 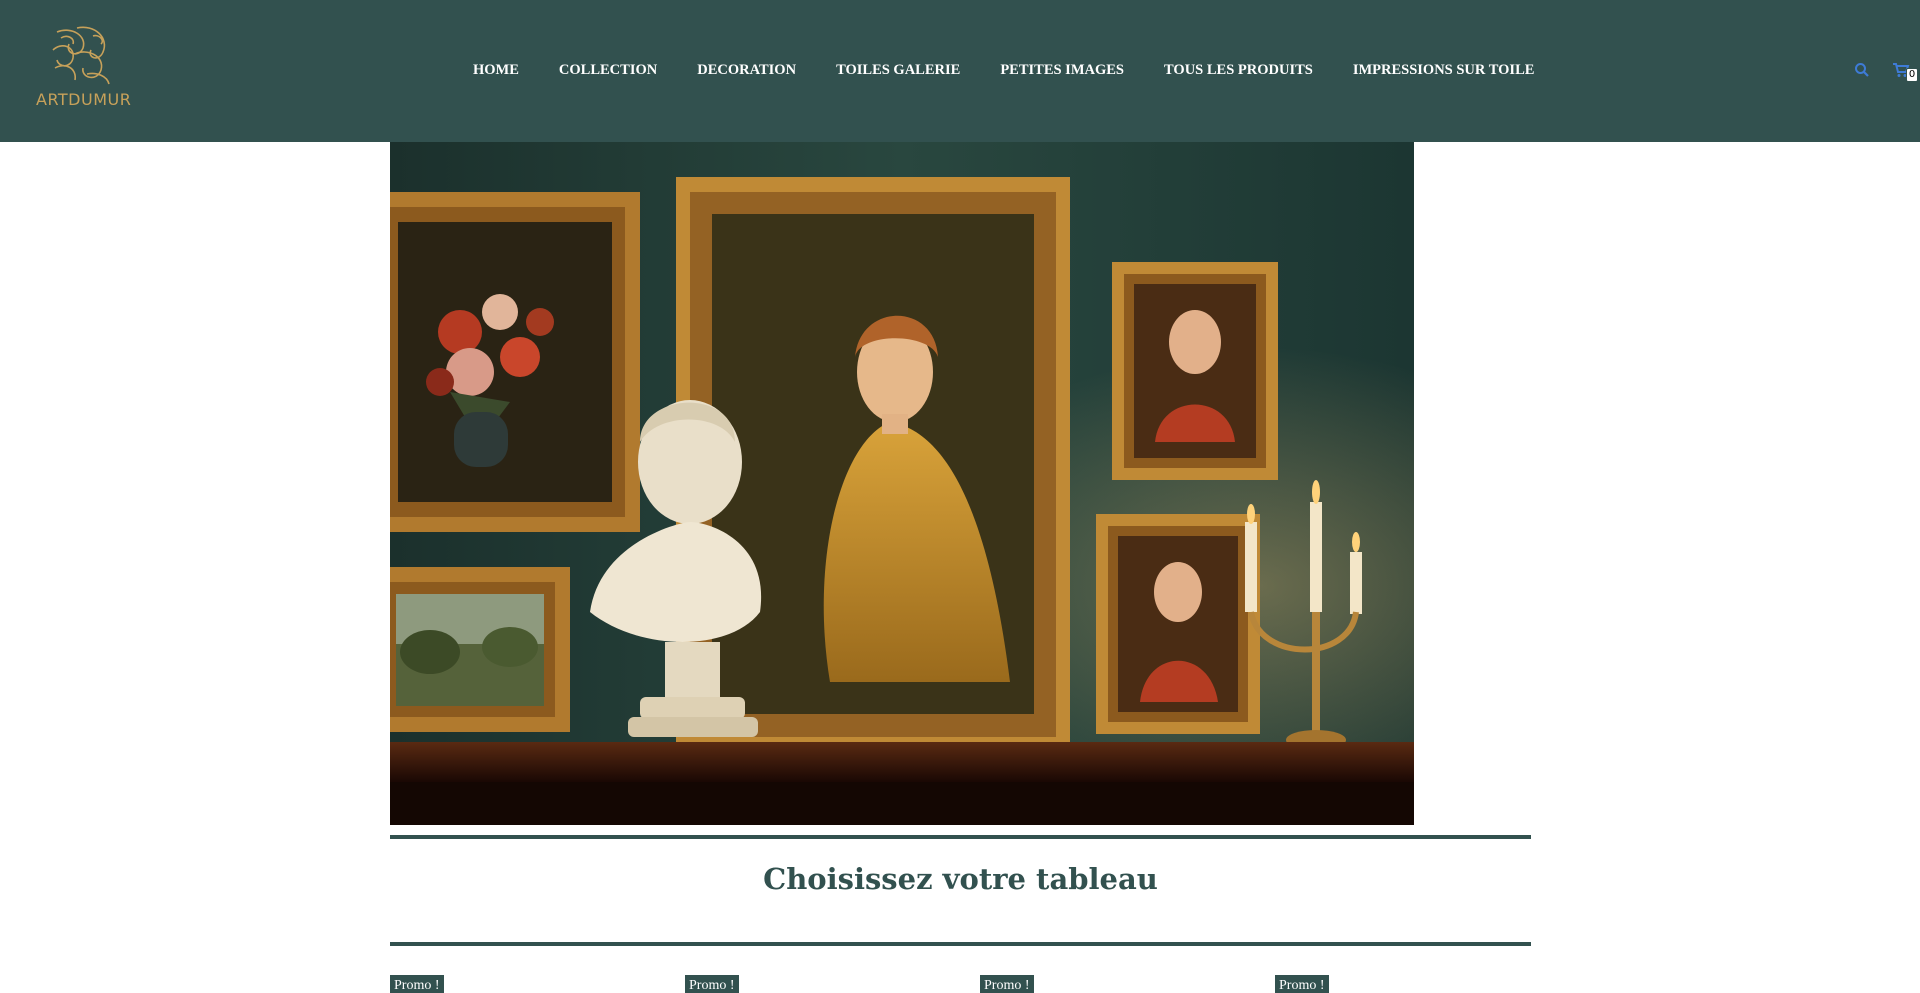 What do you see at coordinates (1905, 72) in the screenshot?
I see `cart-icon: 0` at bounding box center [1905, 72].